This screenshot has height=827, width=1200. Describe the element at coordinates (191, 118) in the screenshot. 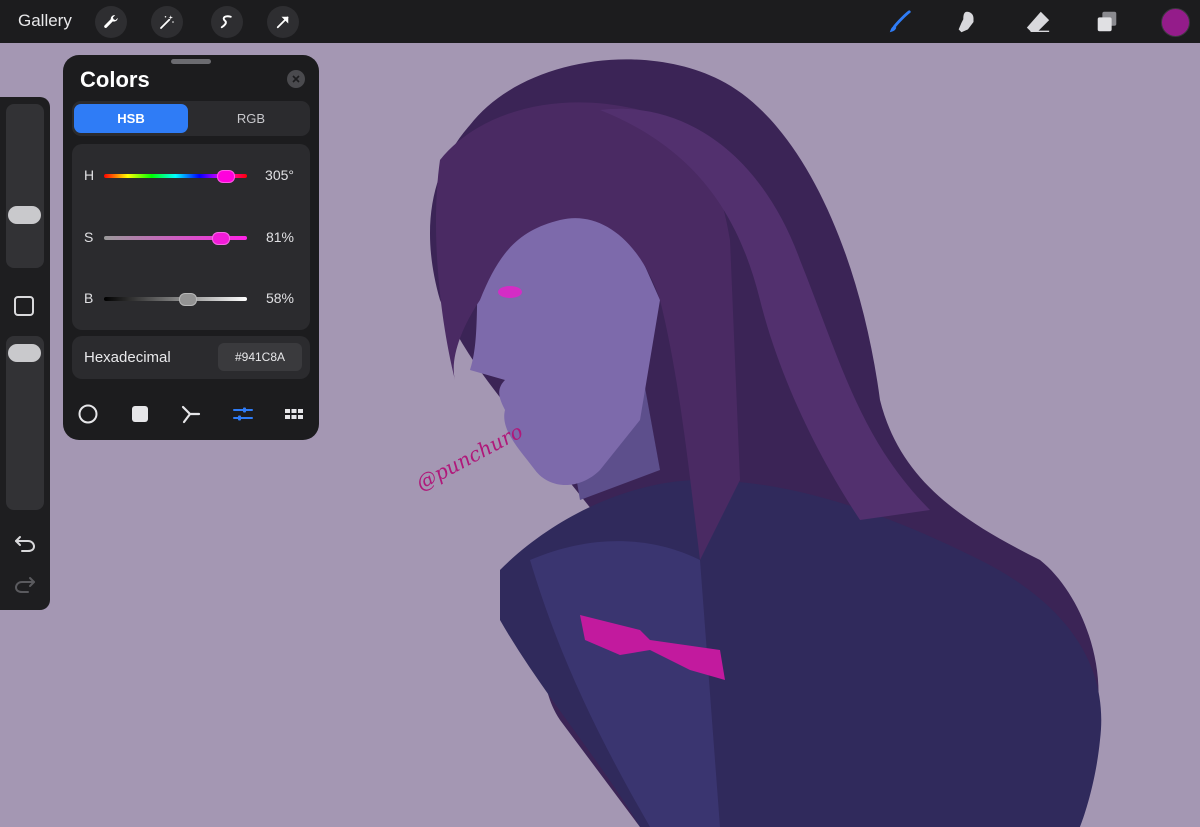

I see `color-model-segmented-control: HSB RGB` at that location.